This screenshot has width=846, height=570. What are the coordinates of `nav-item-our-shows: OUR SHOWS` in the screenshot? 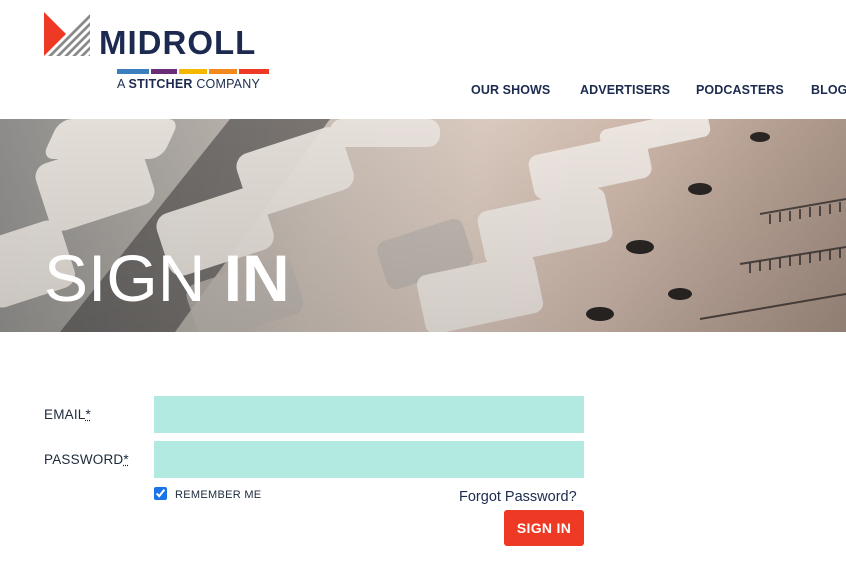 It's located at (510, 90).